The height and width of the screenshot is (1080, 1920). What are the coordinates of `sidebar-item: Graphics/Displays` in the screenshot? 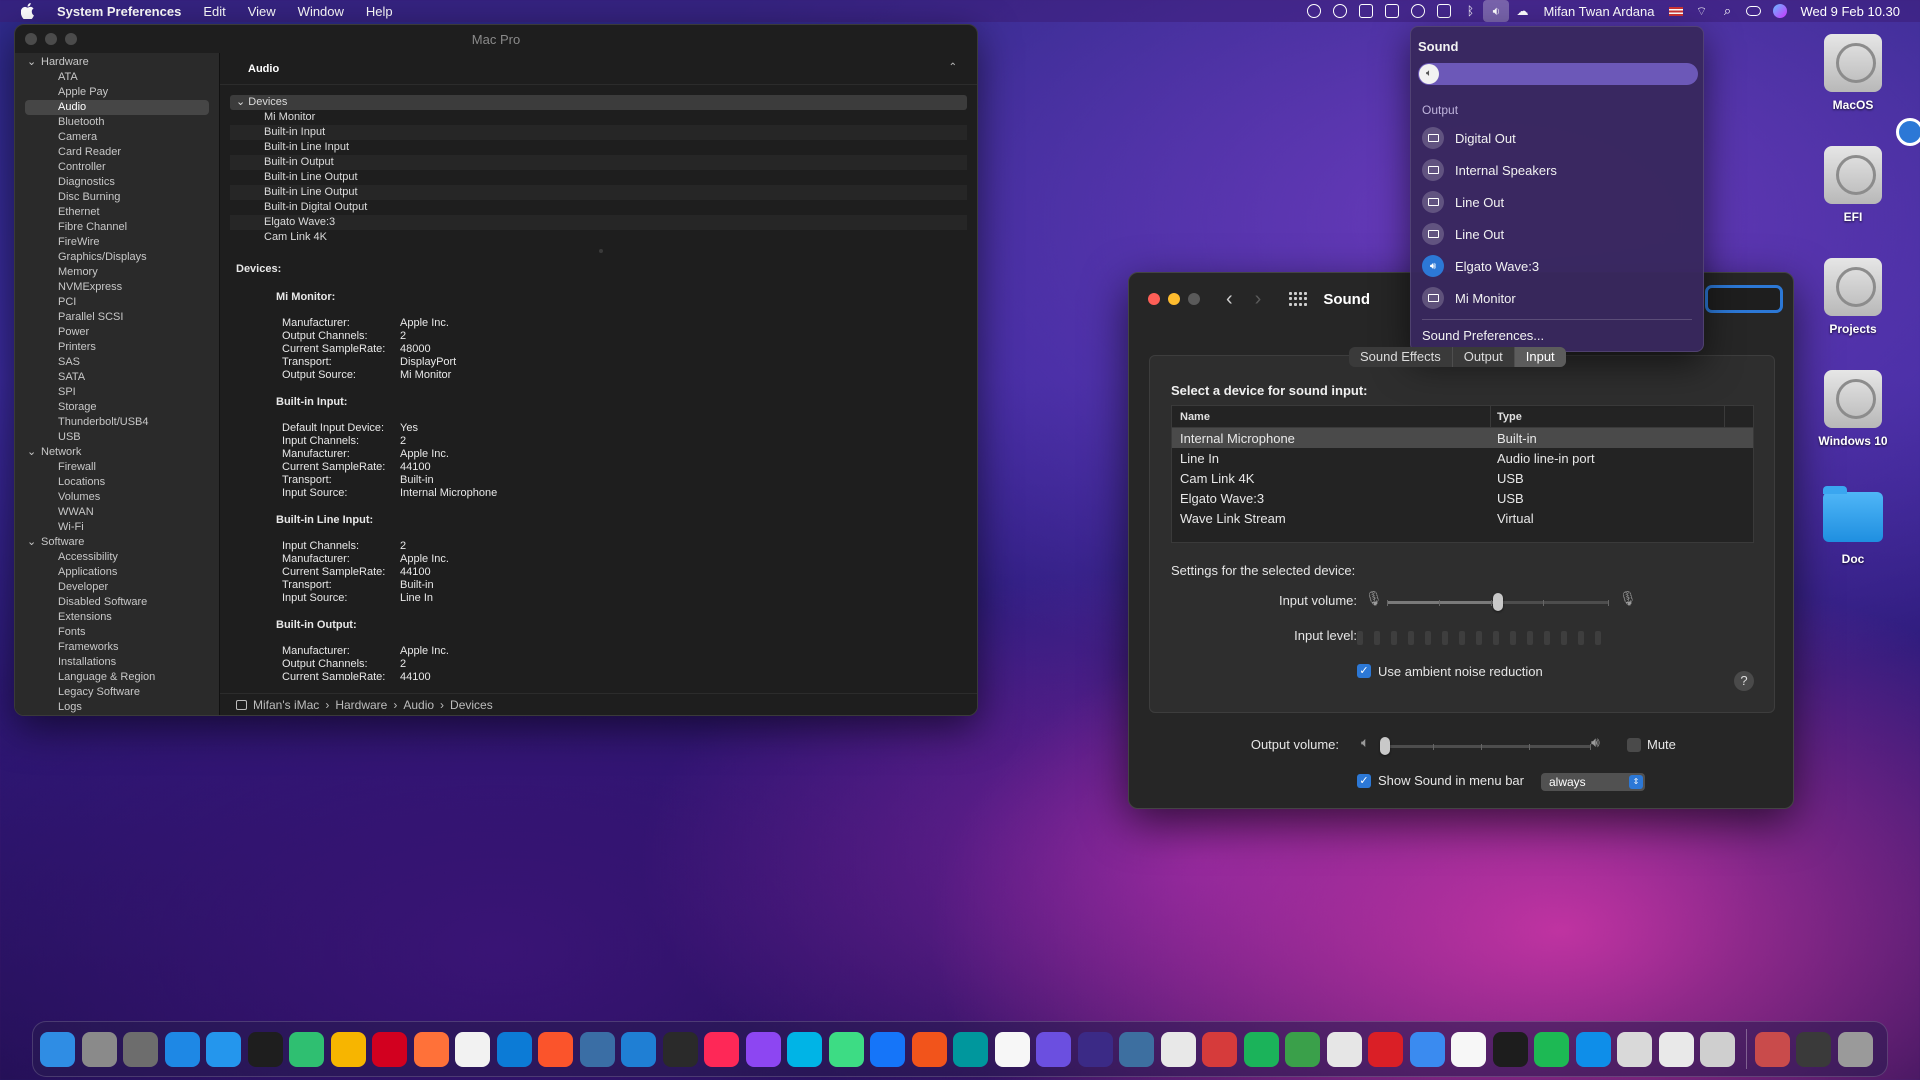 It's located at (117, 257).